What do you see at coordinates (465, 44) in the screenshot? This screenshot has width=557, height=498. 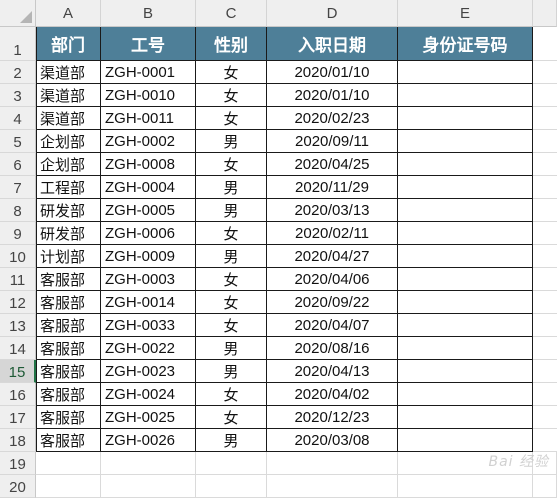 I see `table-header-cell: 身份证号码` at bounding box center [465, 44].